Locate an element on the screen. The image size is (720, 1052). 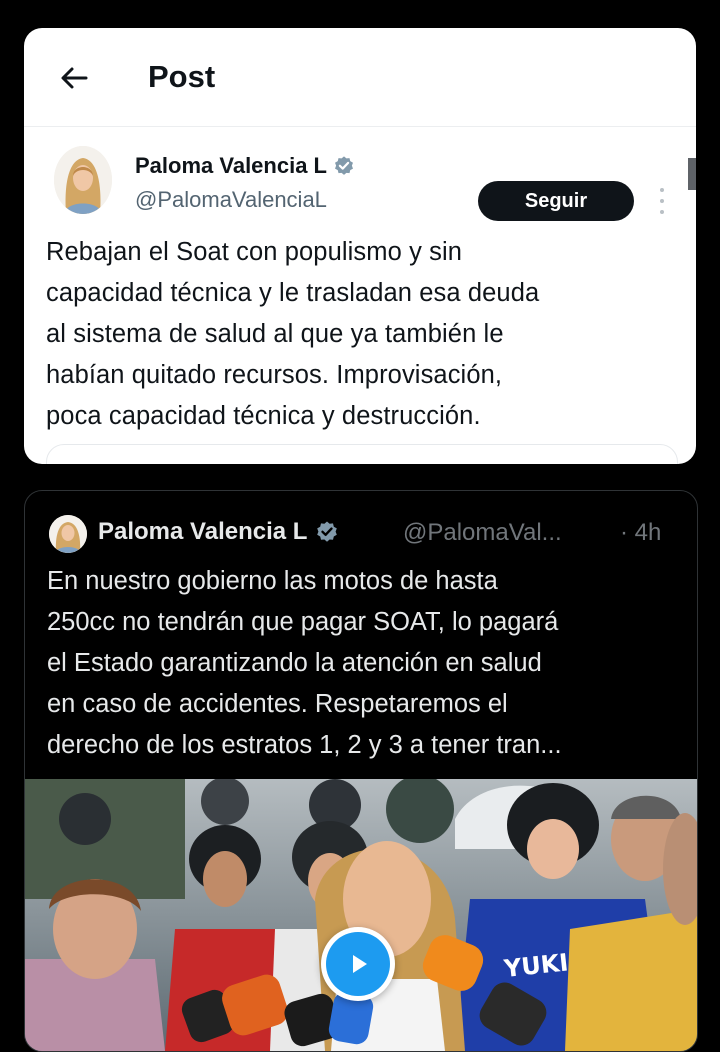
quoted-author-name-text: Paloma Valencia L is located at coordinates (203, 531).